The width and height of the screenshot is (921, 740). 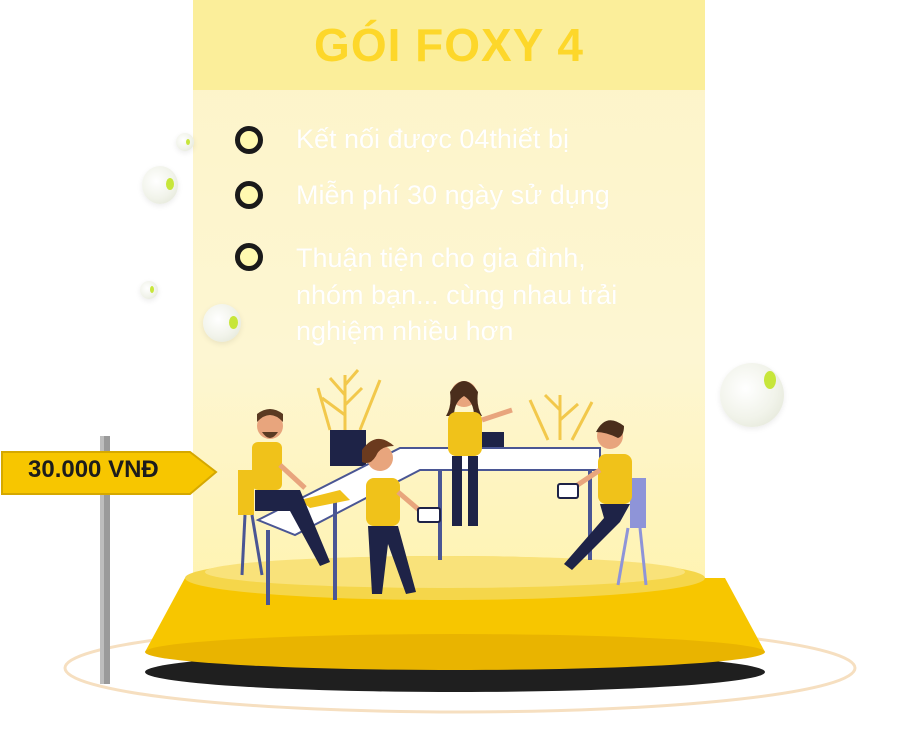 What do you see at coordinates (349, 400) in the screenshot?
I see `plant-left` at bounding box center [349, 400].